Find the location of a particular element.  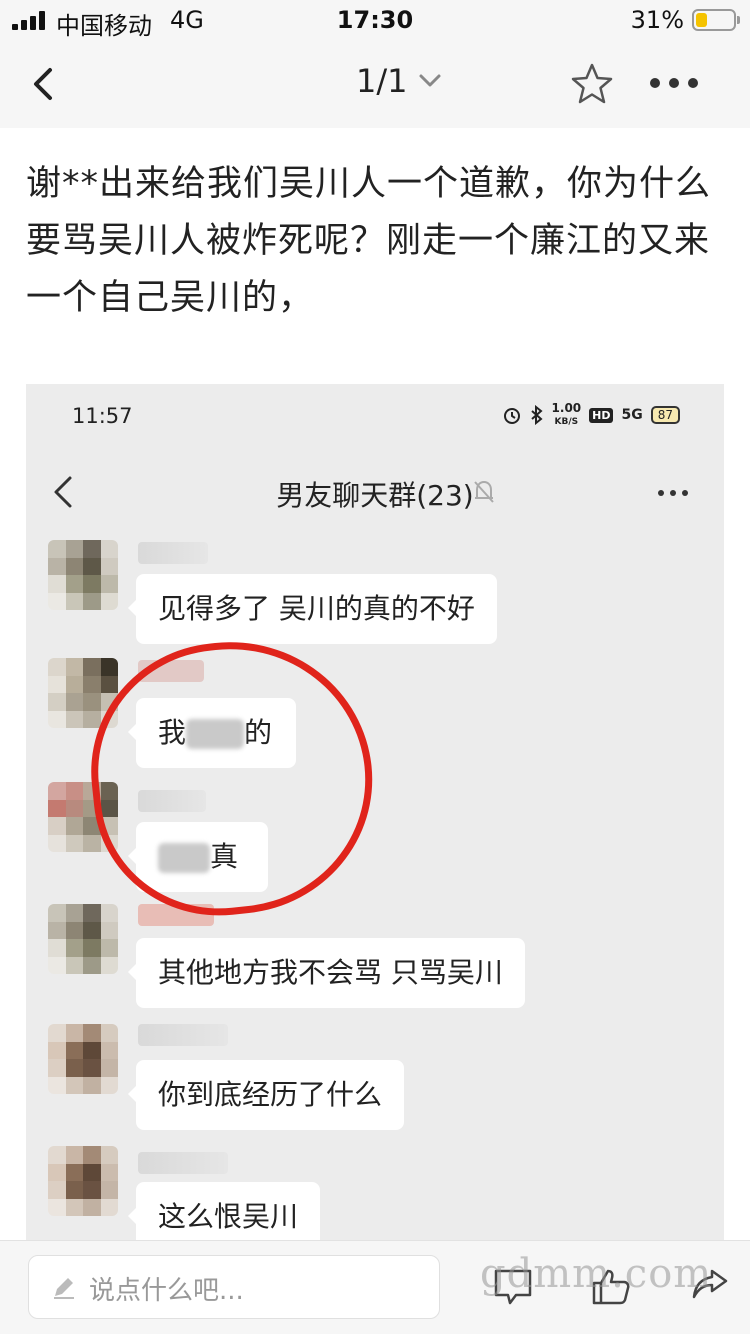

message-bubble: 其他地方我不会骂 只骂吴川 is located at coordinates (326, 973).